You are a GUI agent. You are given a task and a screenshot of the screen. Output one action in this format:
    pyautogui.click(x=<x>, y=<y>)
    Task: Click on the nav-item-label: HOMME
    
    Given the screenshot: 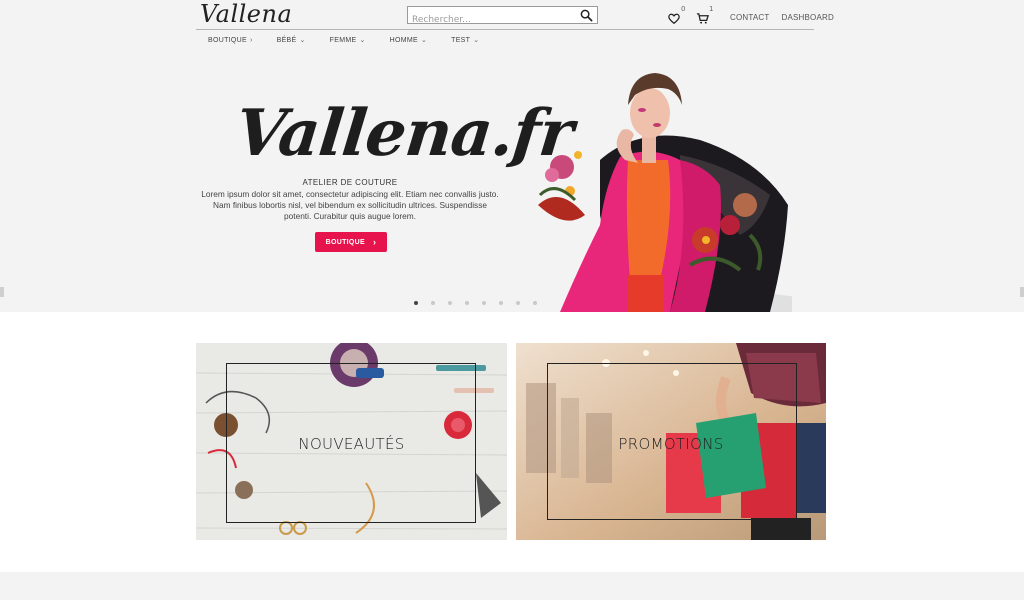 What is the action you would take?
    pyautogui.click(x=403, y=40)
    